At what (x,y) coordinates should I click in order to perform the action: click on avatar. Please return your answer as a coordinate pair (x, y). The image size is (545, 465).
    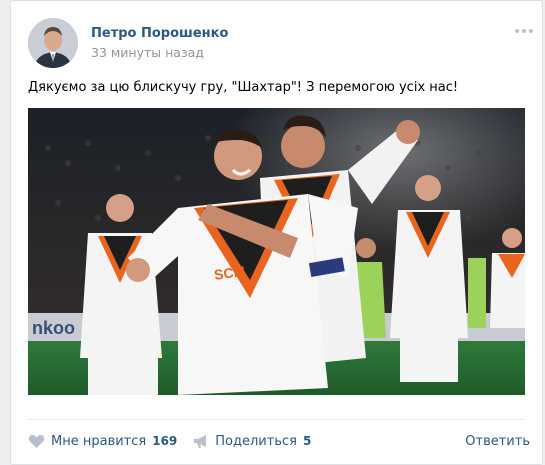
    Looking at the image, I should click on (53, 43).